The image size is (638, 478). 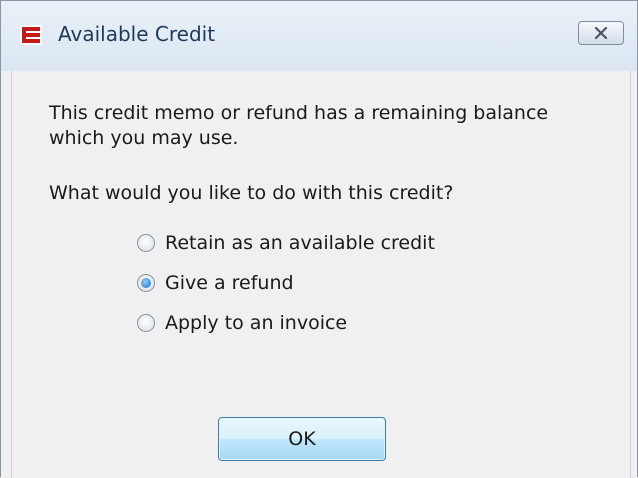 I want to click on window-title: Available Credit, so click(x=137, y=34).